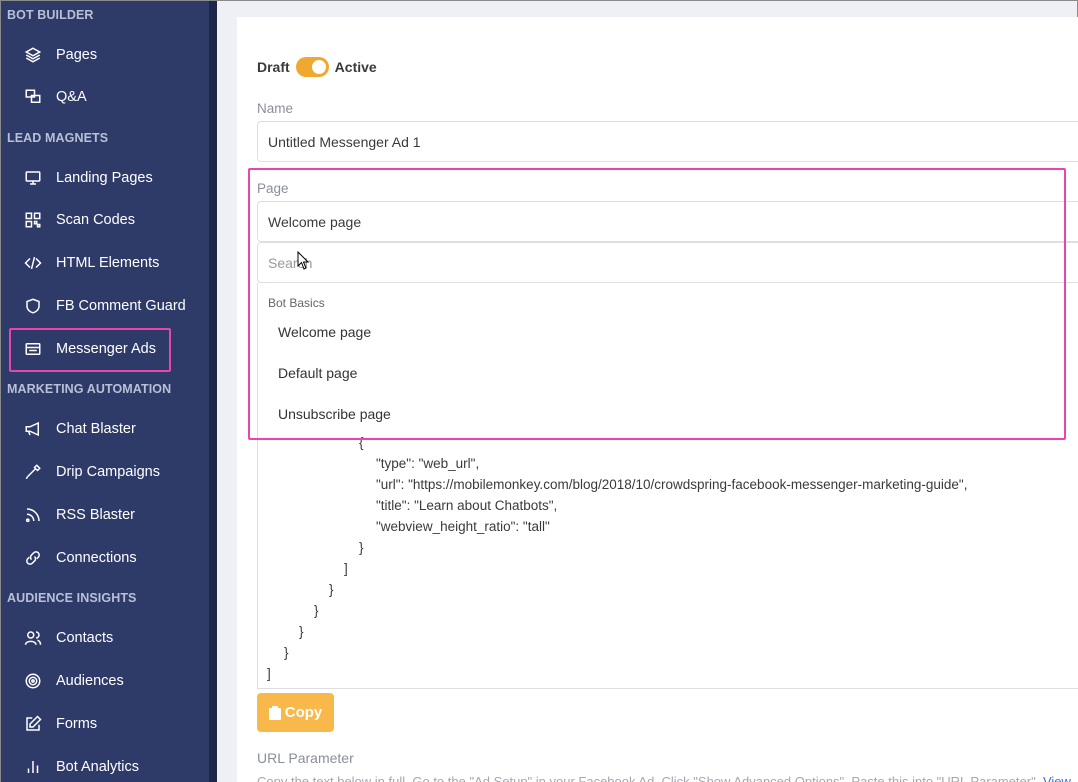  What do you see at coordinates (77, 55) in the screenshot?
I see `sidebar-item-label: Pages` at bounding box center [77, 55].